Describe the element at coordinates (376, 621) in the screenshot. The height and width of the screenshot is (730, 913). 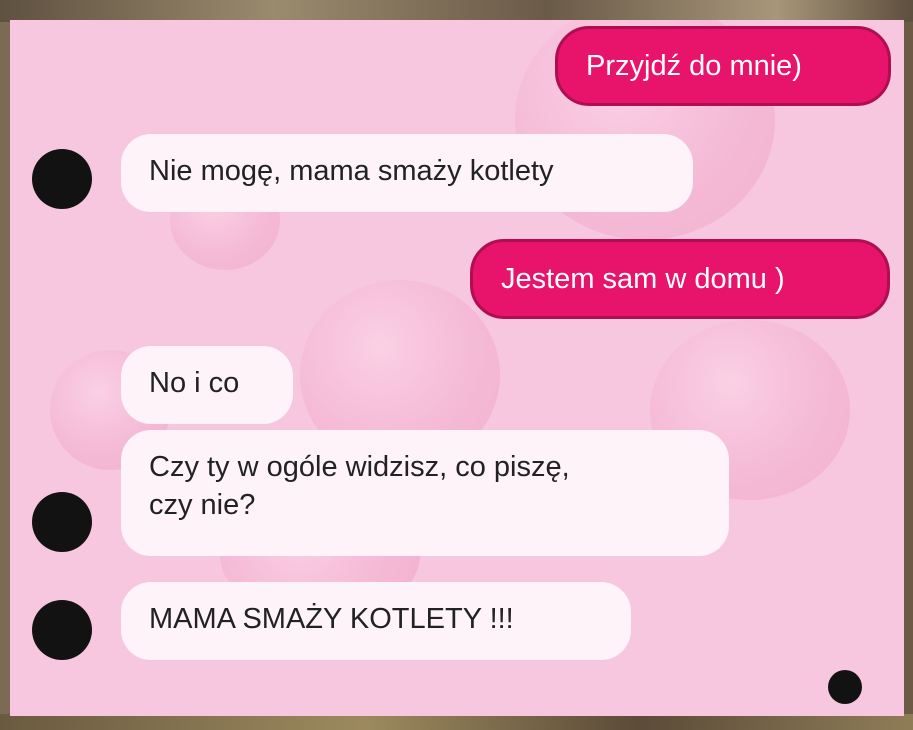
I see `incoming-message-bubble: MAMA SMAŻY KOTLETY !!!` at that location.